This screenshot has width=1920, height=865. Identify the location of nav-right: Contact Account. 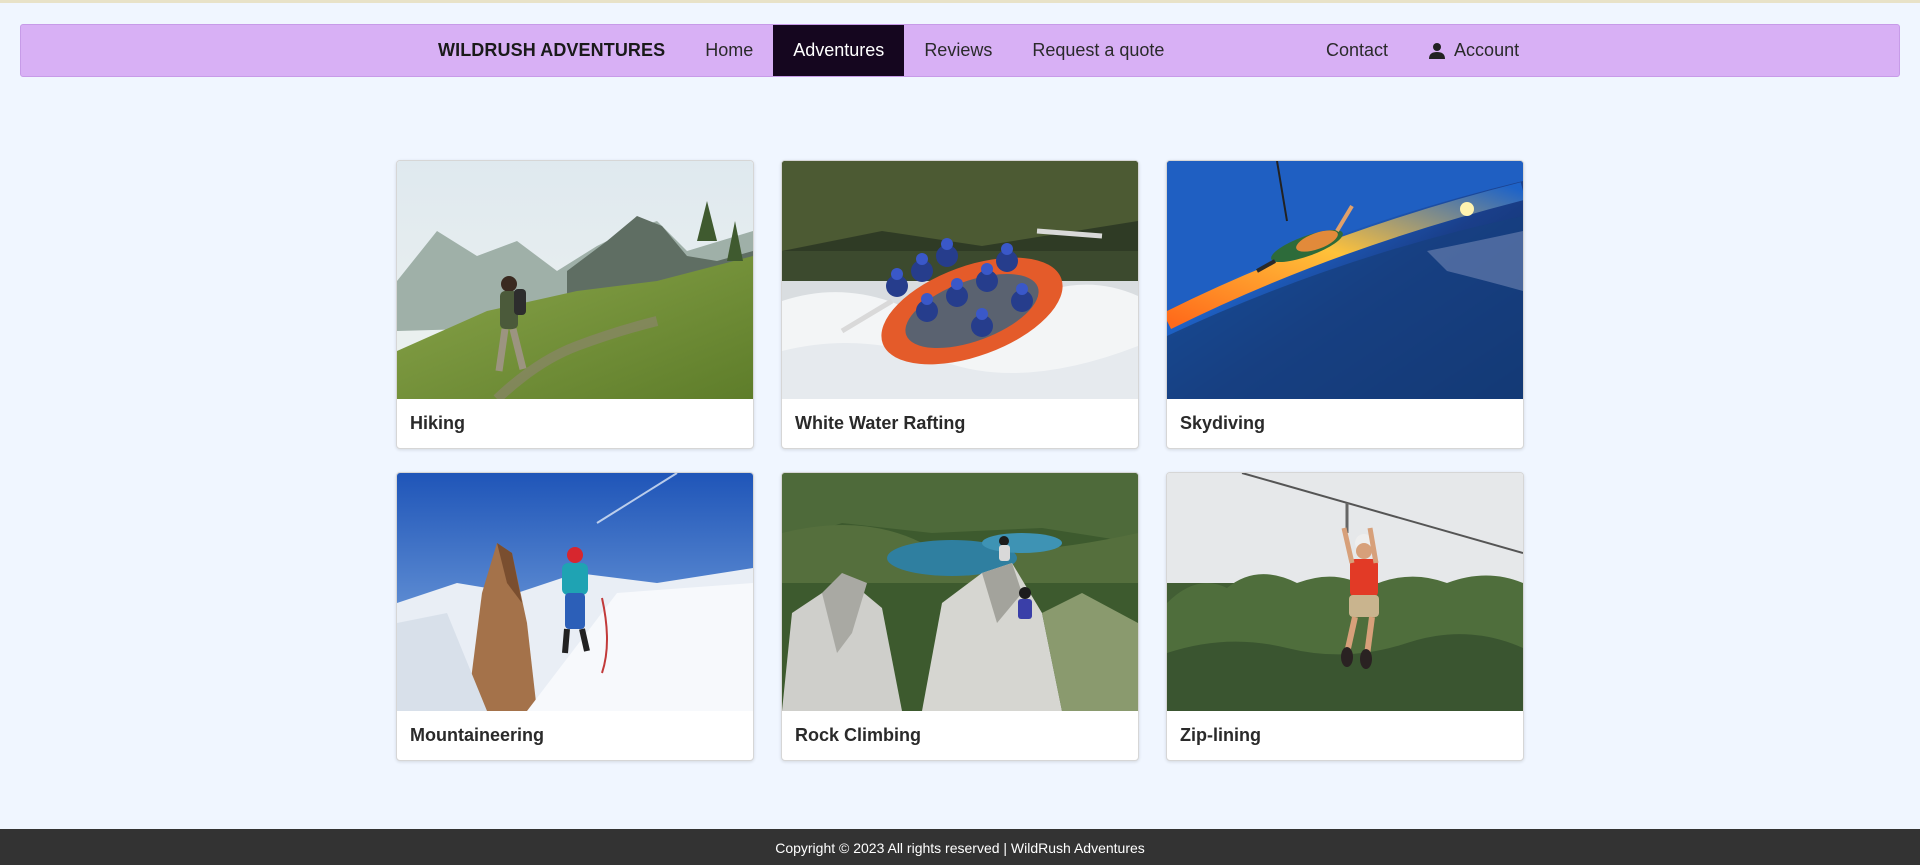
(1422, 50).